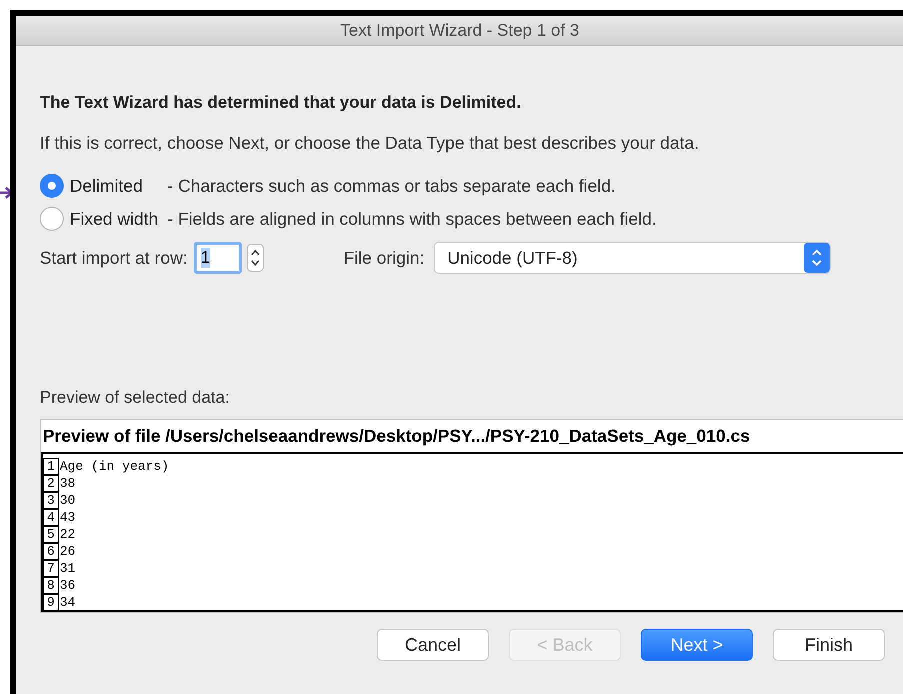 Image resolution: width=903 pixels, height=694 pixels. What do you see at coordinates (392, 186) in the screenshot?
I see `option-description: - Characters such as commas or tabs separate each field.` at bounding box center [392, 186].